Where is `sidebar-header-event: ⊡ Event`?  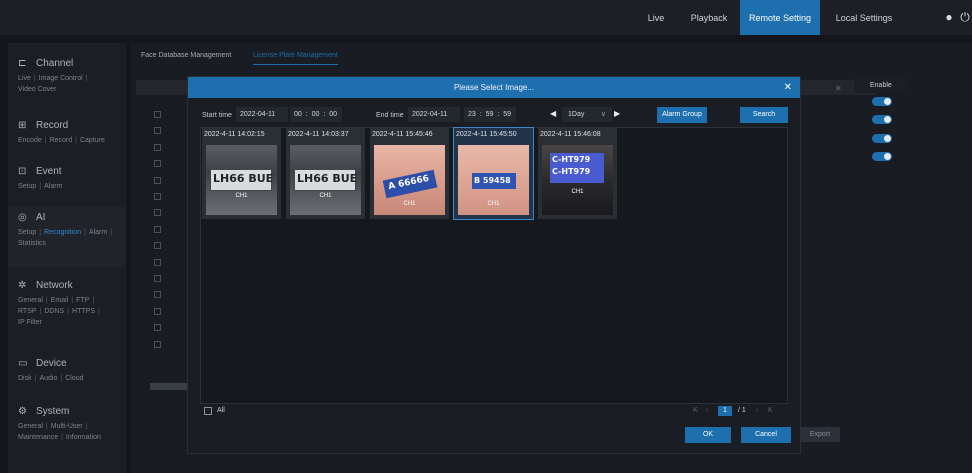 sidebar-header-event: ⊡ Event is located at coordinates (67, 171).